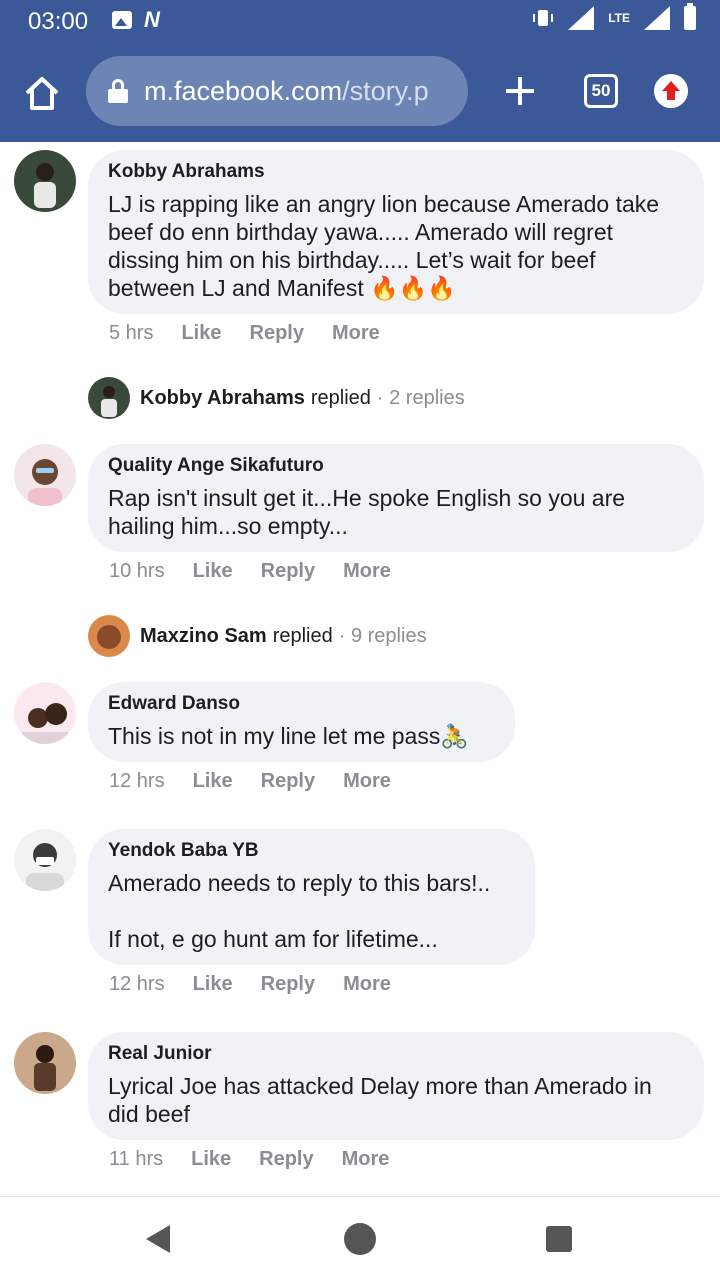 The width and height of the screenshot is (720, 1280). Describe the element at coordinates (382, 635) in the screenshot. I see `reply-count: · 9 replies` at that location.